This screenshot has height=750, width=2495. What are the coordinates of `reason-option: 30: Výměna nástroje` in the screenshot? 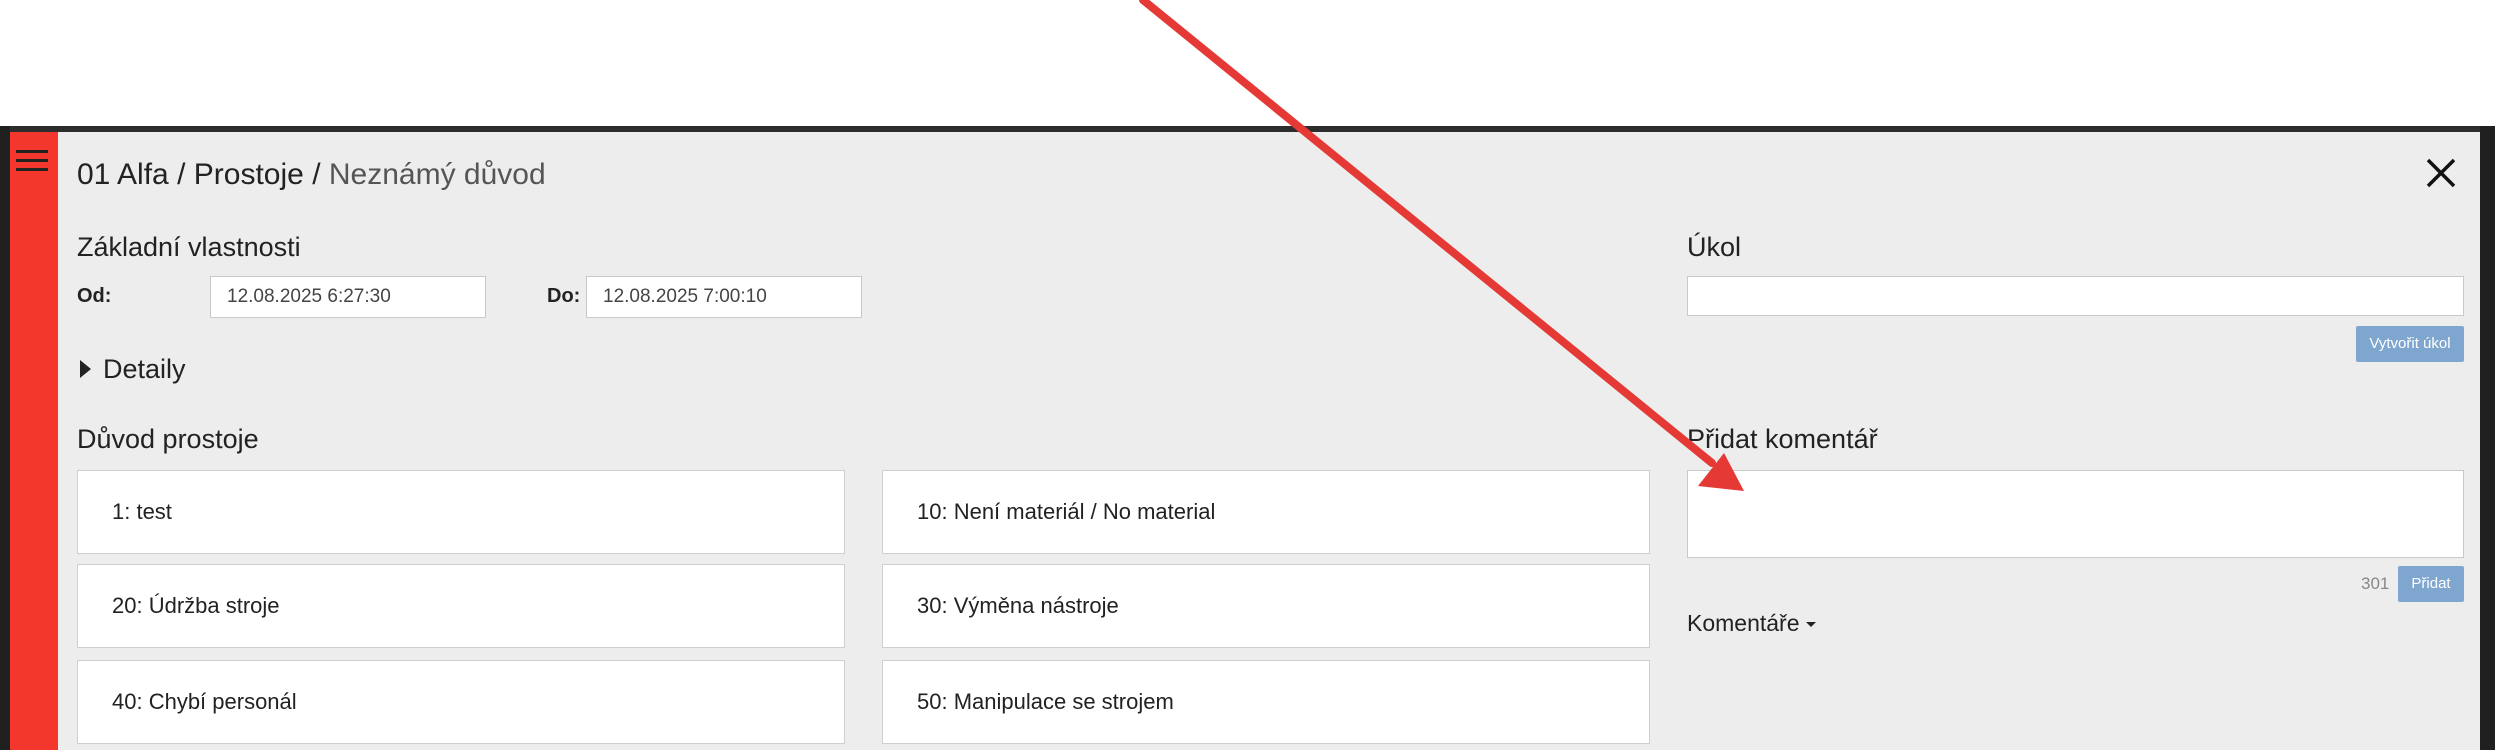 It's located at (1266, 606).